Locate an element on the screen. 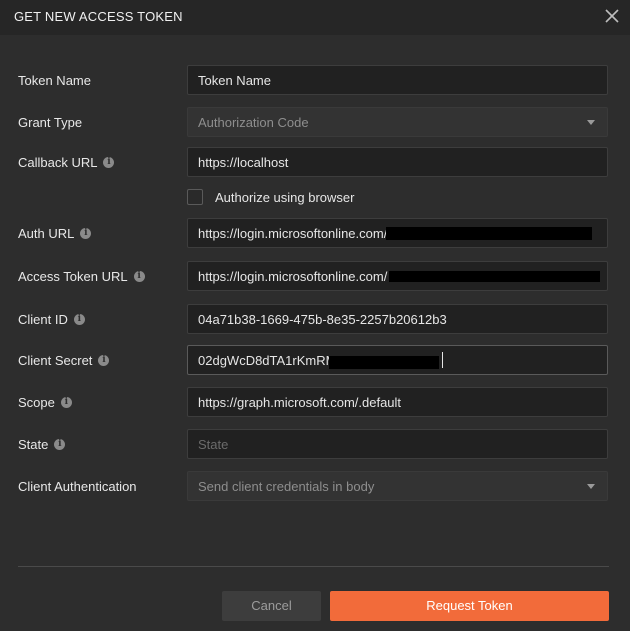  client-auth-label-text: Client Authentication is located at coordinates (77, 486).